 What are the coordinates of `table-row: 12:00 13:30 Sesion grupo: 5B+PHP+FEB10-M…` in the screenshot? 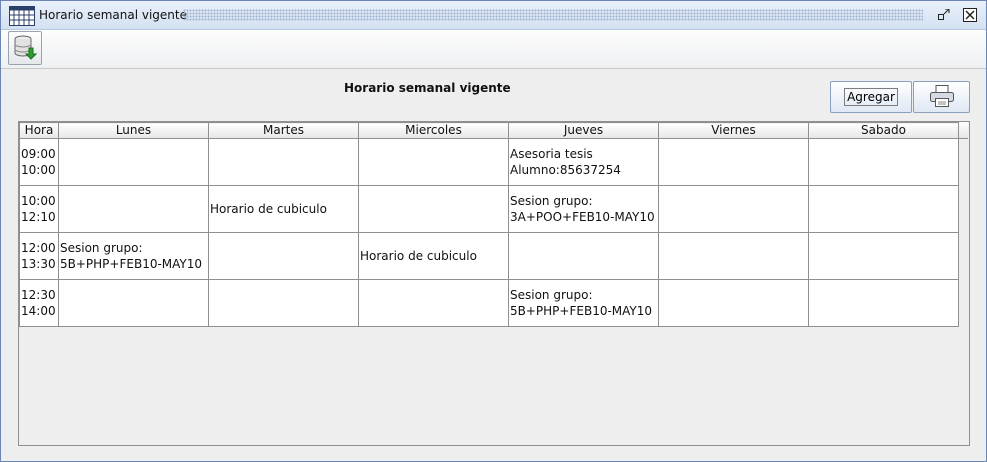 It's located at (489, 256).